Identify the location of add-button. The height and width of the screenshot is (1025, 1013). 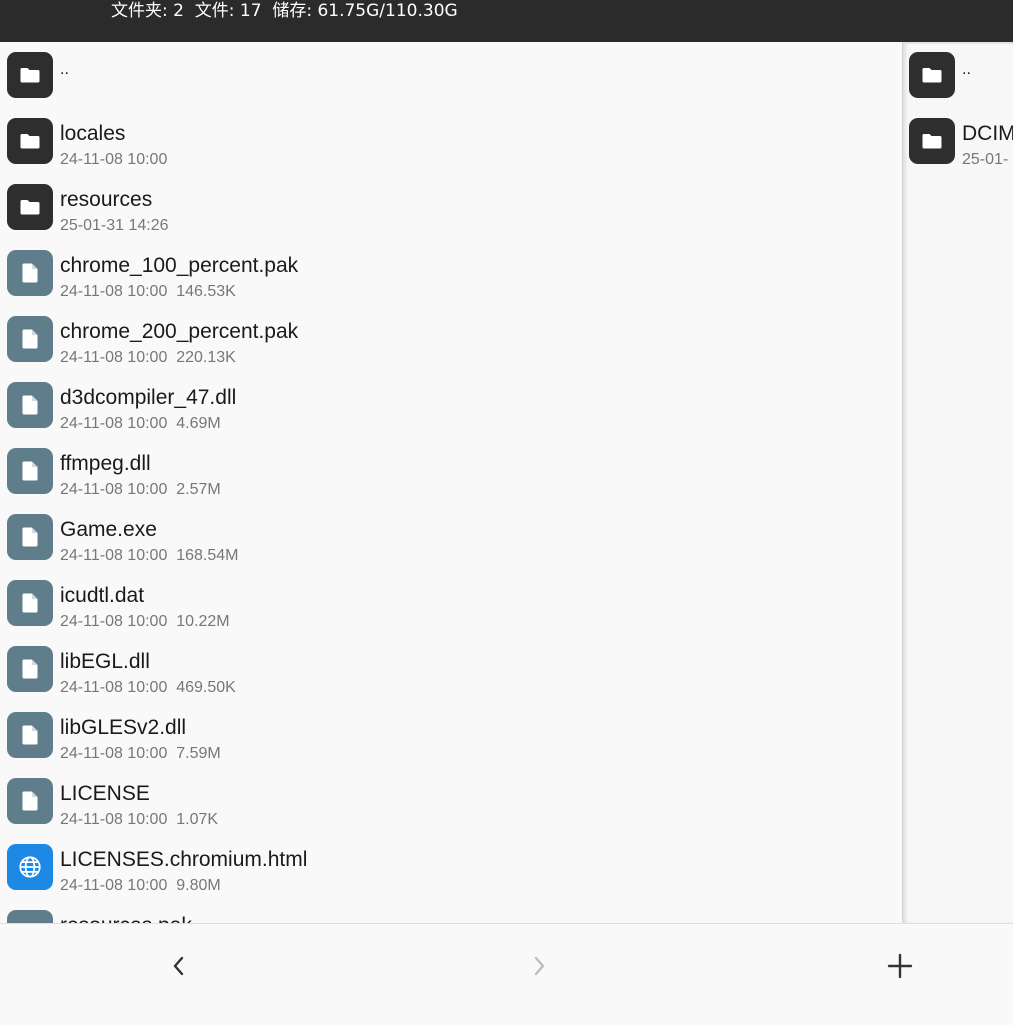
(900, 966).